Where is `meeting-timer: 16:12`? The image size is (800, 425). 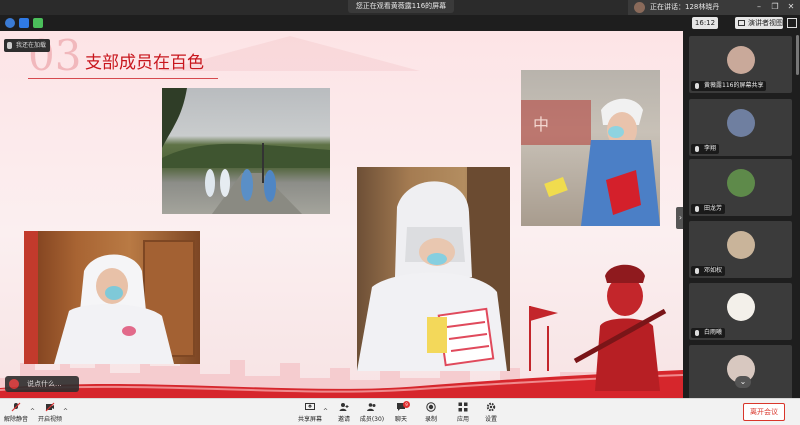
meeting-timer: 16:12 is located at coordinates (705, 23).